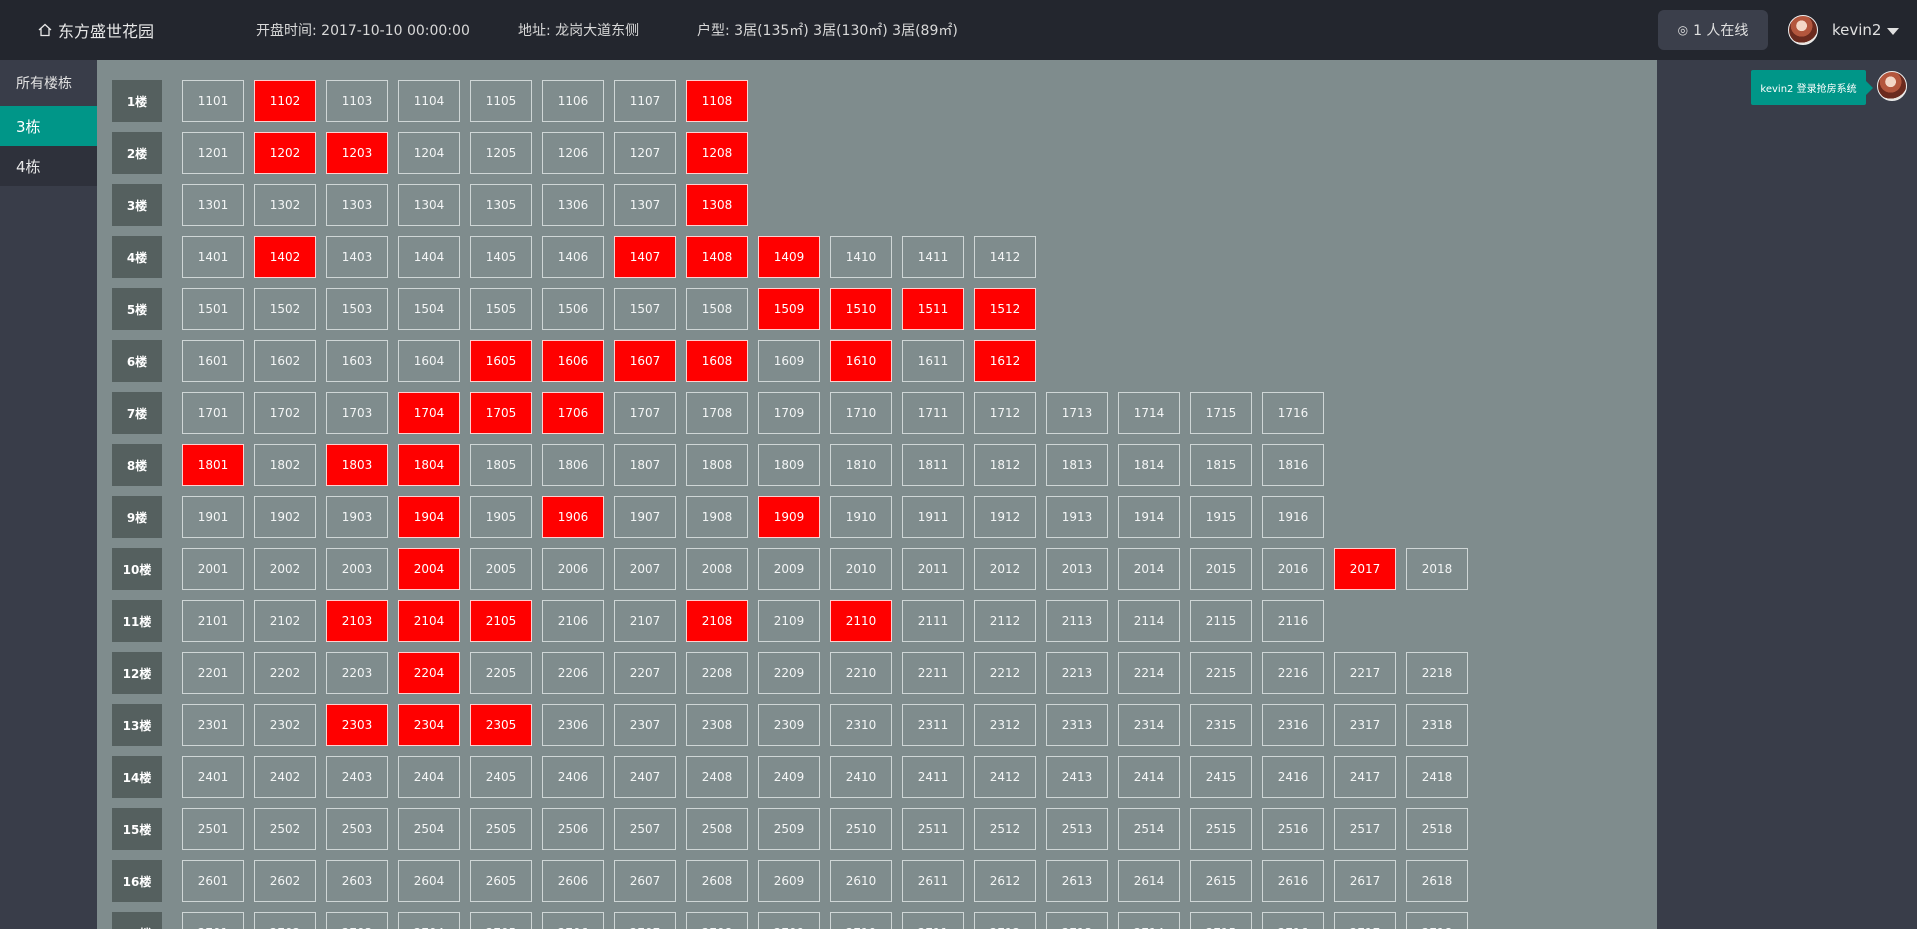 The height and width of the screenshot is (929, 1917). I want to click on unit-cell-sold: 1607, so click(645, 361).